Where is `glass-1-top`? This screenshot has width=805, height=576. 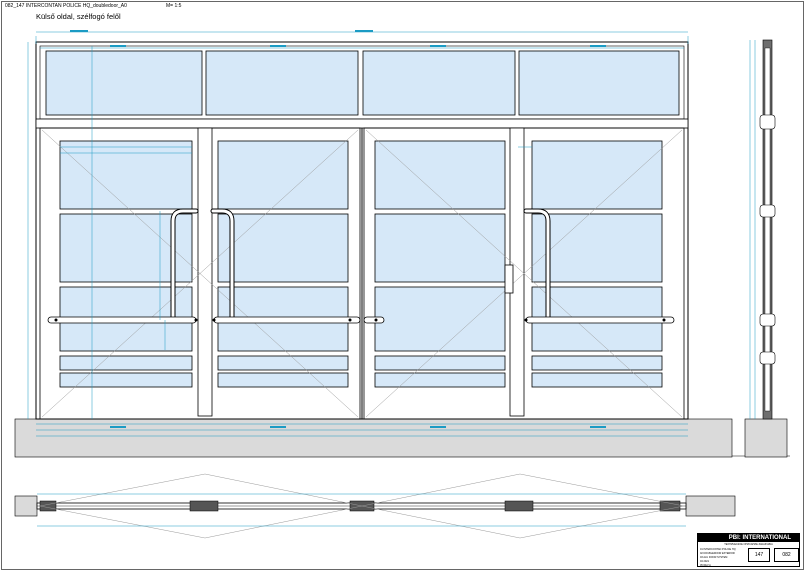 glass-1-top is located at coordinates (126, 175).